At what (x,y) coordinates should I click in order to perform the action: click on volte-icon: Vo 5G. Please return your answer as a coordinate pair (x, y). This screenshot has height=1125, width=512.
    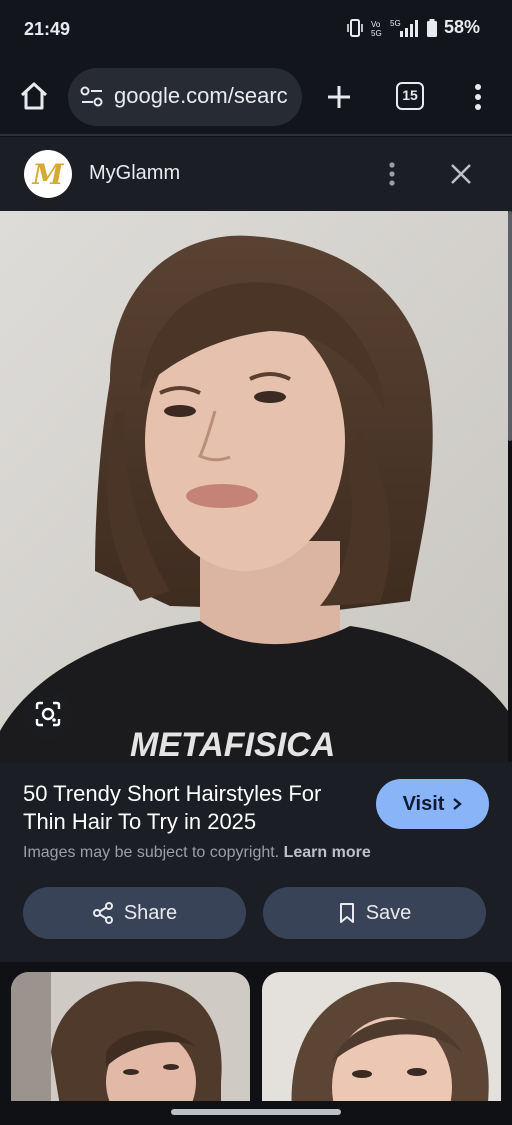
    Looking at the image, I should click on (377, 28).